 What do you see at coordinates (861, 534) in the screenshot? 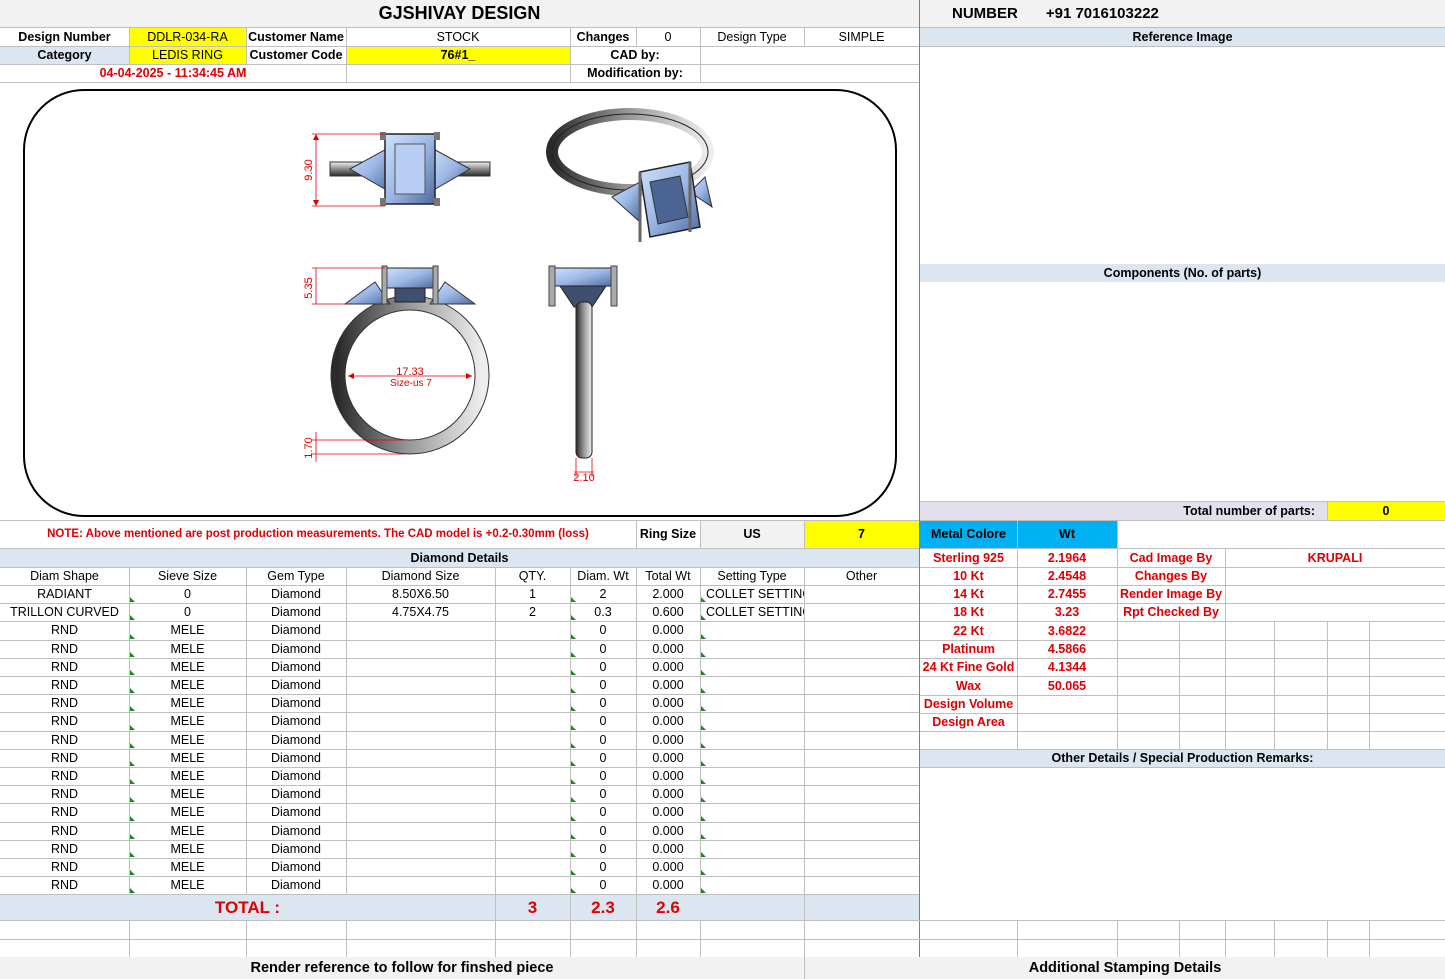
I see `ring-size-value: 7` at bounding box center [861, 534].